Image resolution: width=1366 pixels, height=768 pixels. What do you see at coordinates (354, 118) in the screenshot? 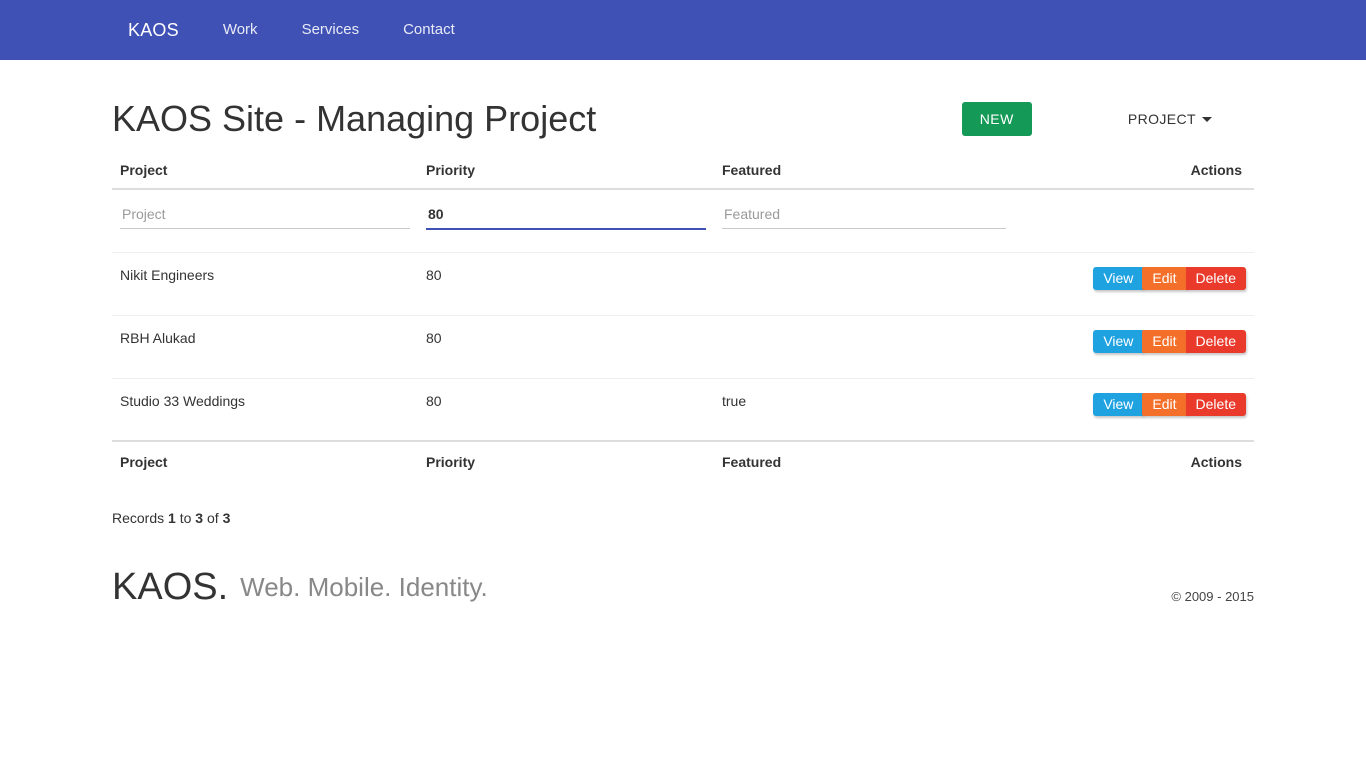
I see `page-title: KAOS Site - Managing Project` at bounding box center [354, 118].